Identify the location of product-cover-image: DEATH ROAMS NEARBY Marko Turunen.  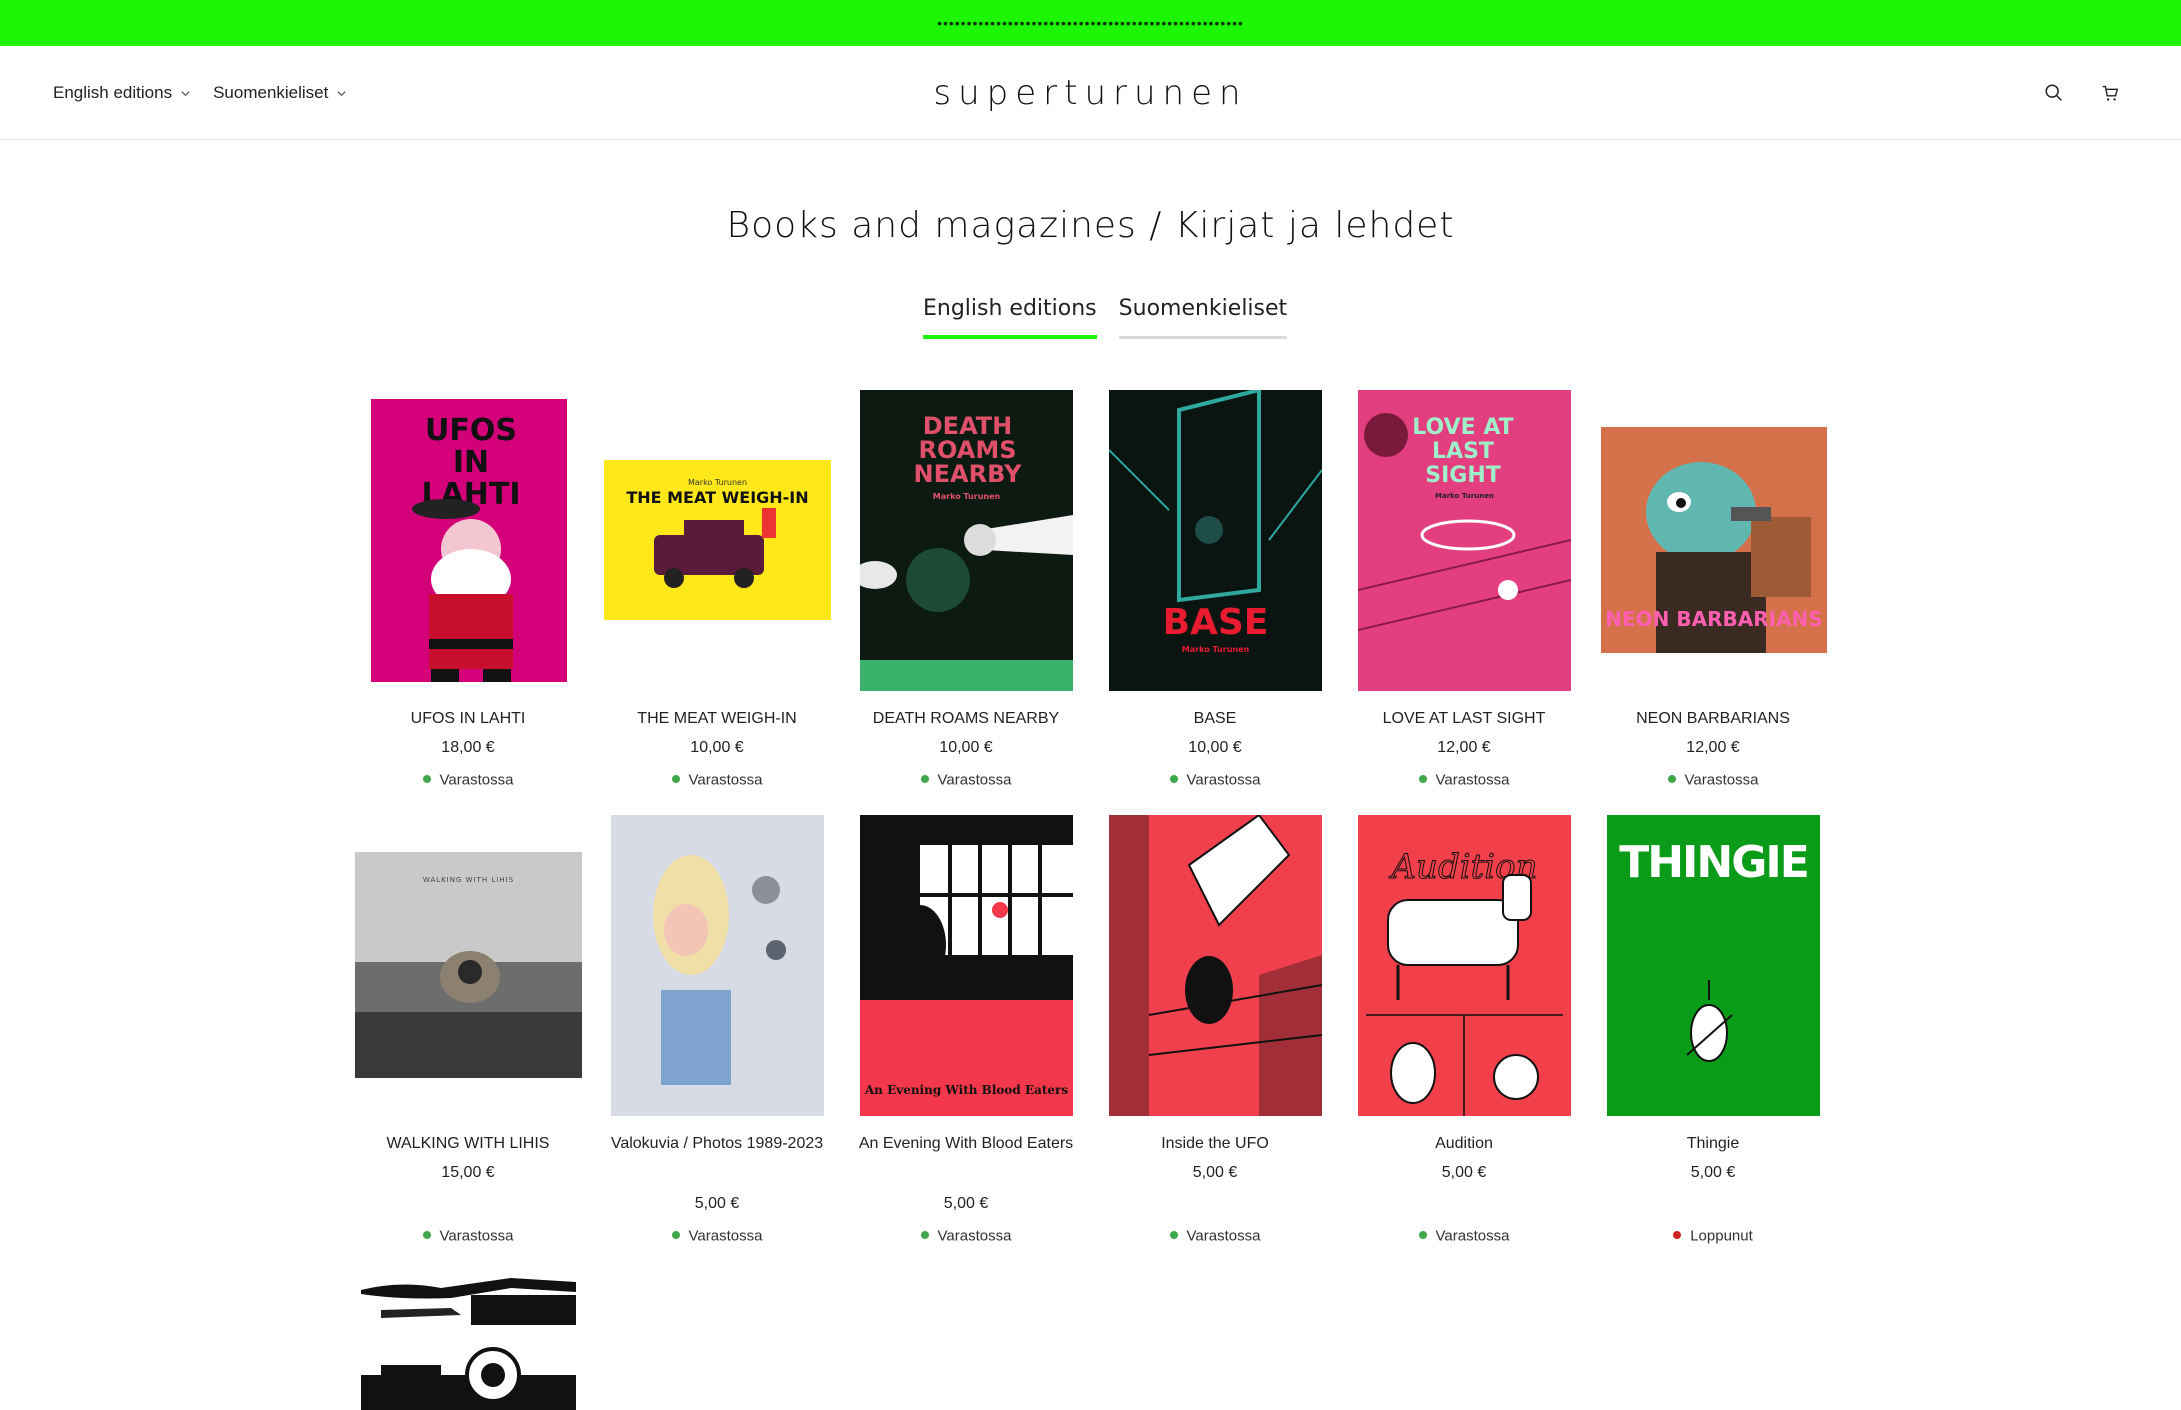
(966, 540).